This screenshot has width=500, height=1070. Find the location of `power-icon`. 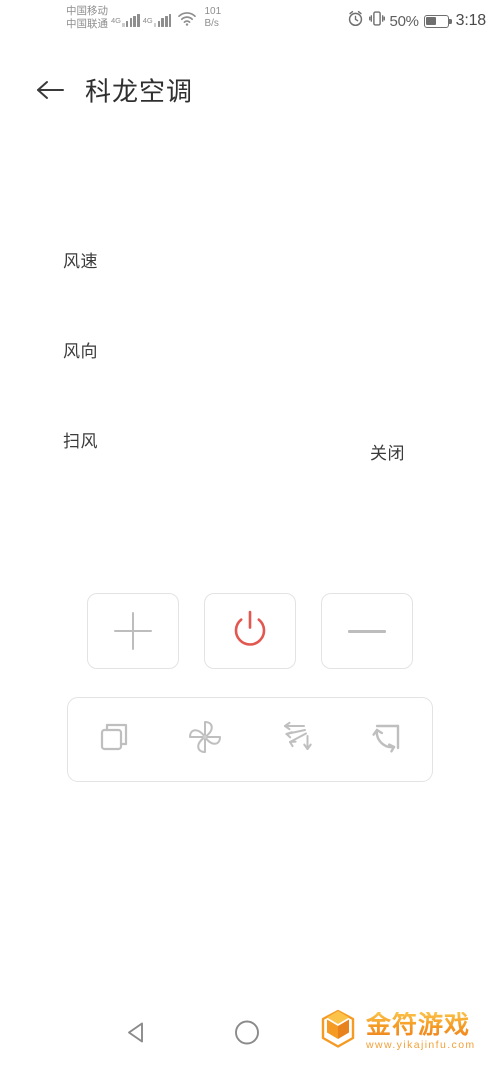

power-icon is located at coordinates (250, 631).